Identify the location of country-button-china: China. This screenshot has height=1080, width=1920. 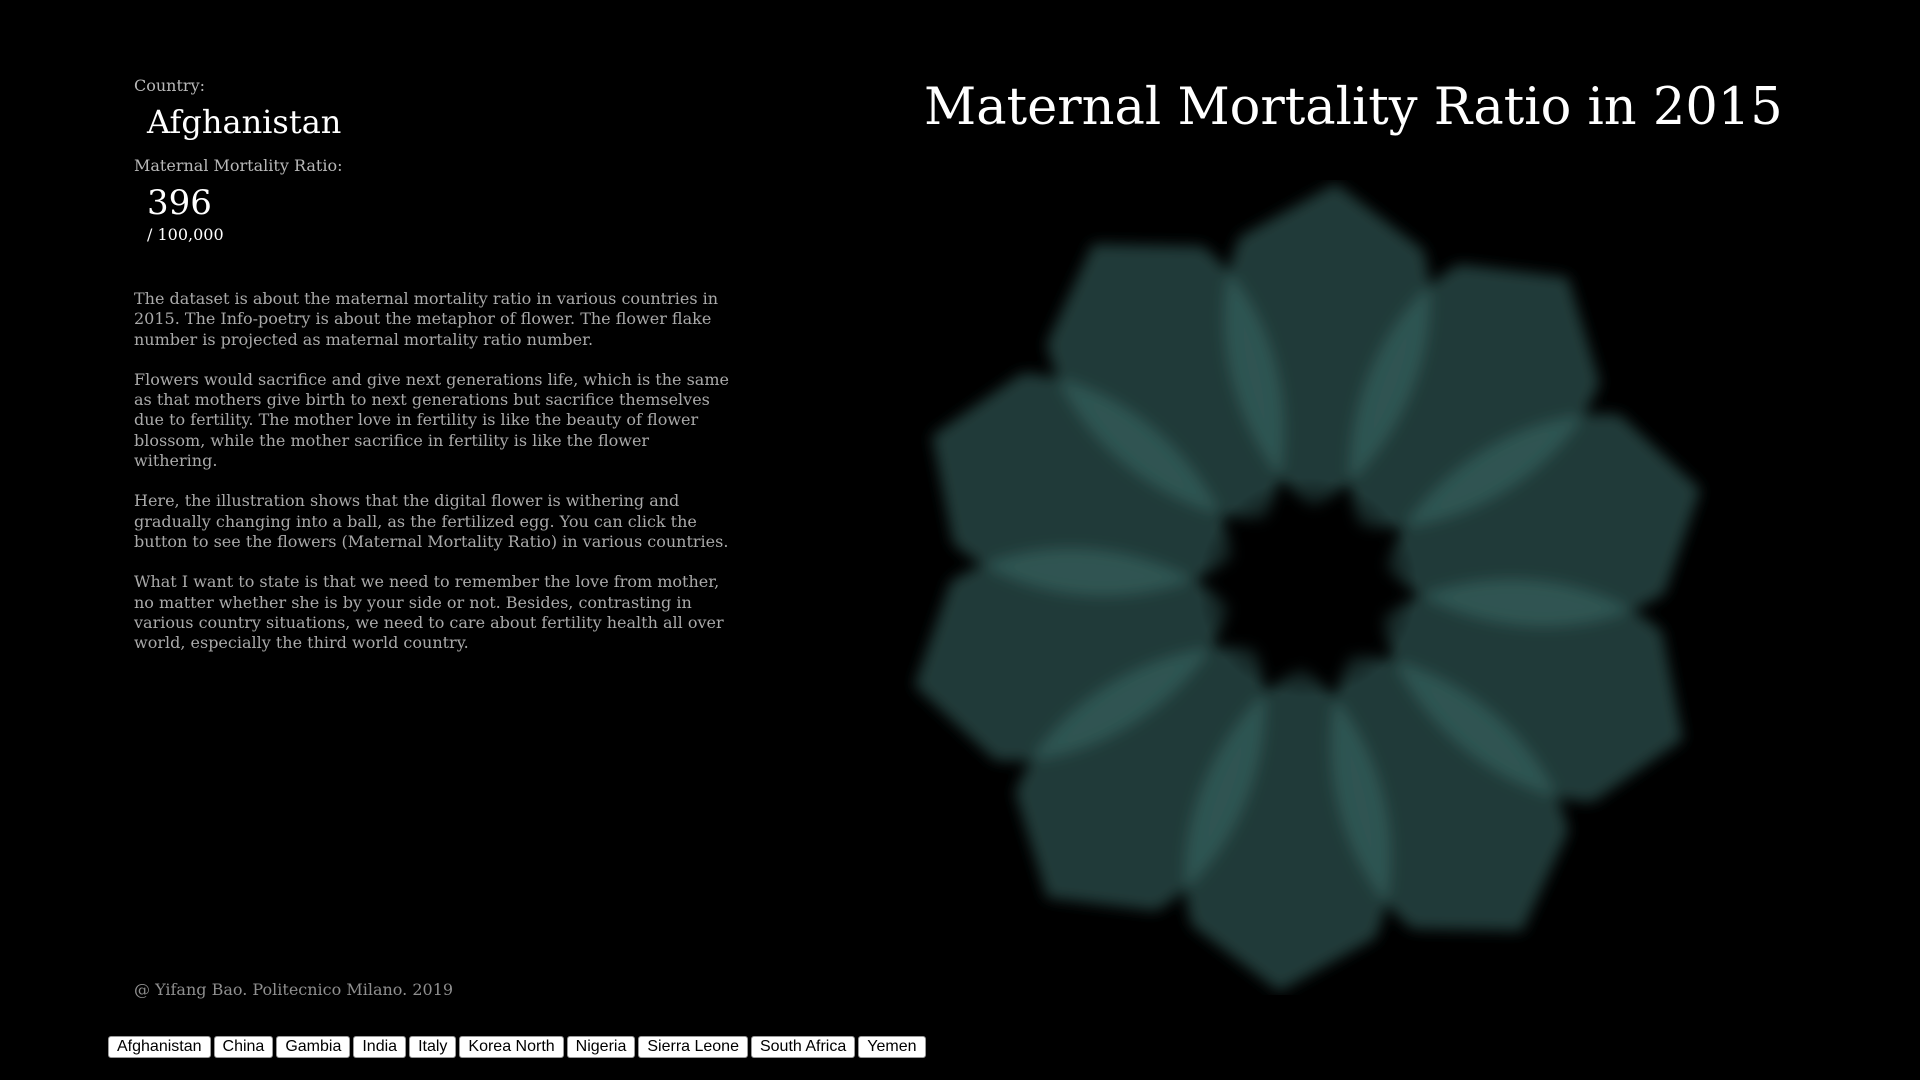
(243, 1047).